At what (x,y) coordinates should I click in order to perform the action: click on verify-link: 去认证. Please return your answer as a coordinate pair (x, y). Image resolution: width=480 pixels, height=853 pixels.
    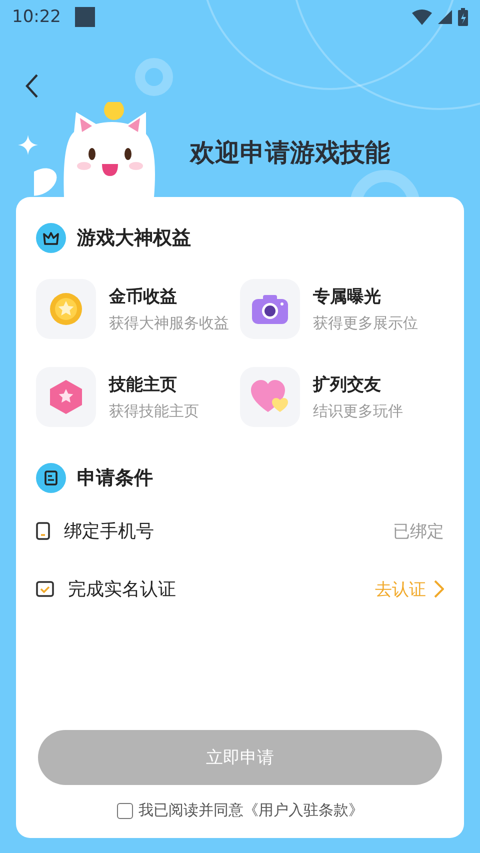
    Looking at the image, I should click on (400, 589).